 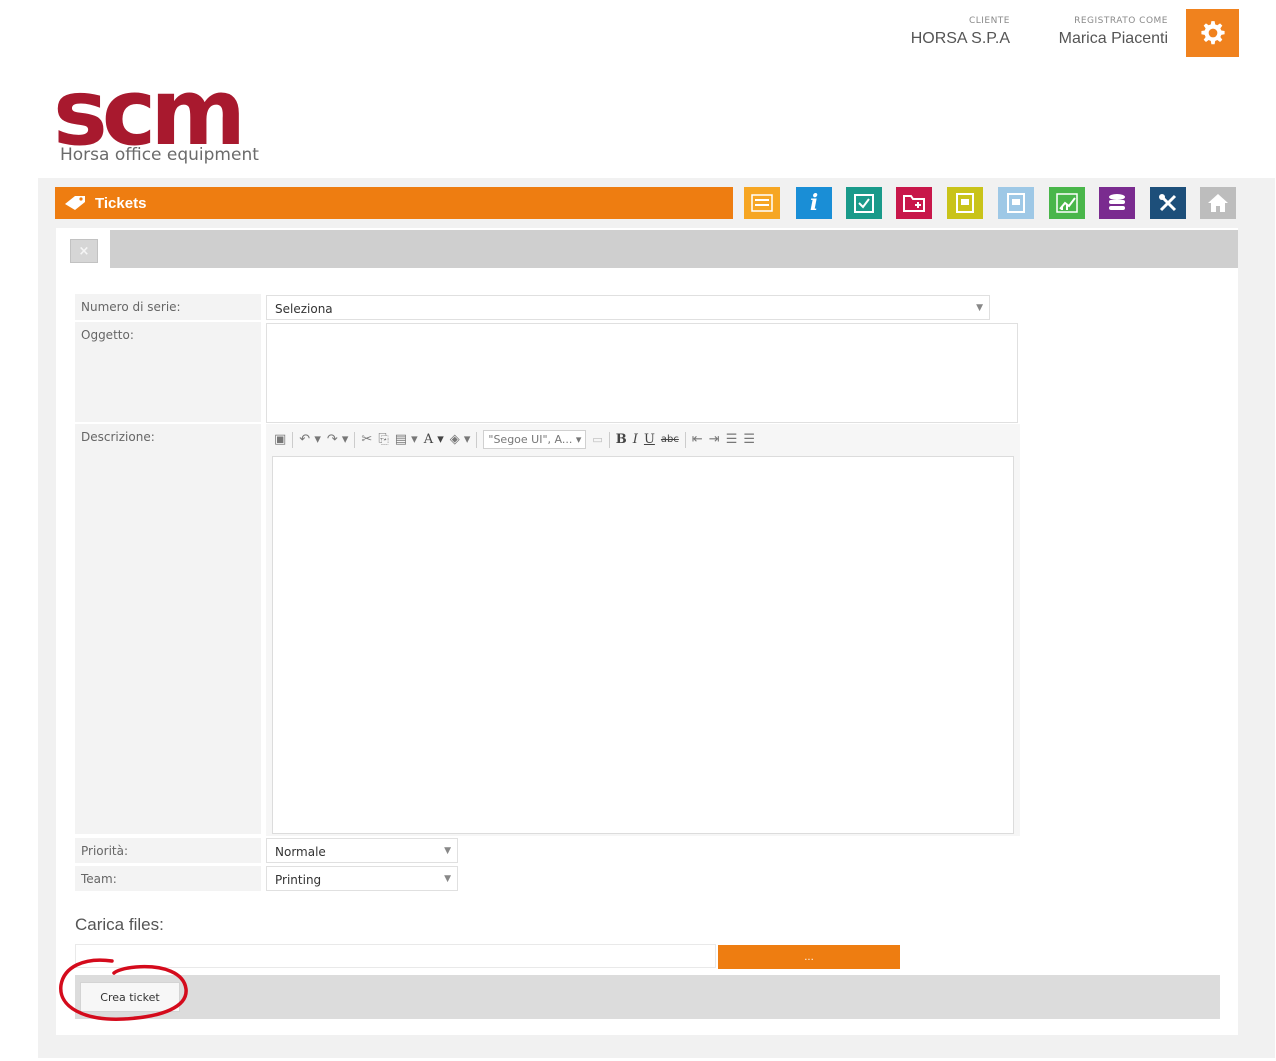 I want to click on page-title: Tickets, so click(x=121, y=203).